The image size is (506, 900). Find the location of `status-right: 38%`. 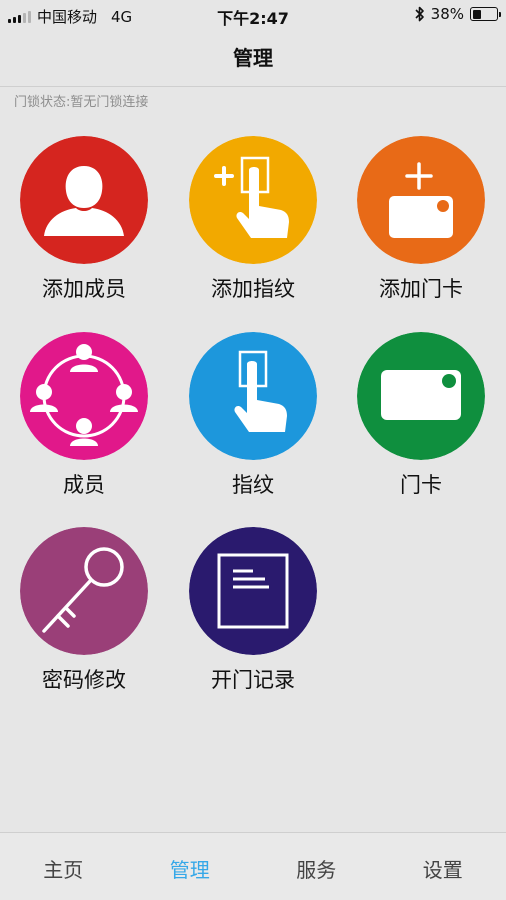

status-right: 38% is located at coordinates (458, 14).